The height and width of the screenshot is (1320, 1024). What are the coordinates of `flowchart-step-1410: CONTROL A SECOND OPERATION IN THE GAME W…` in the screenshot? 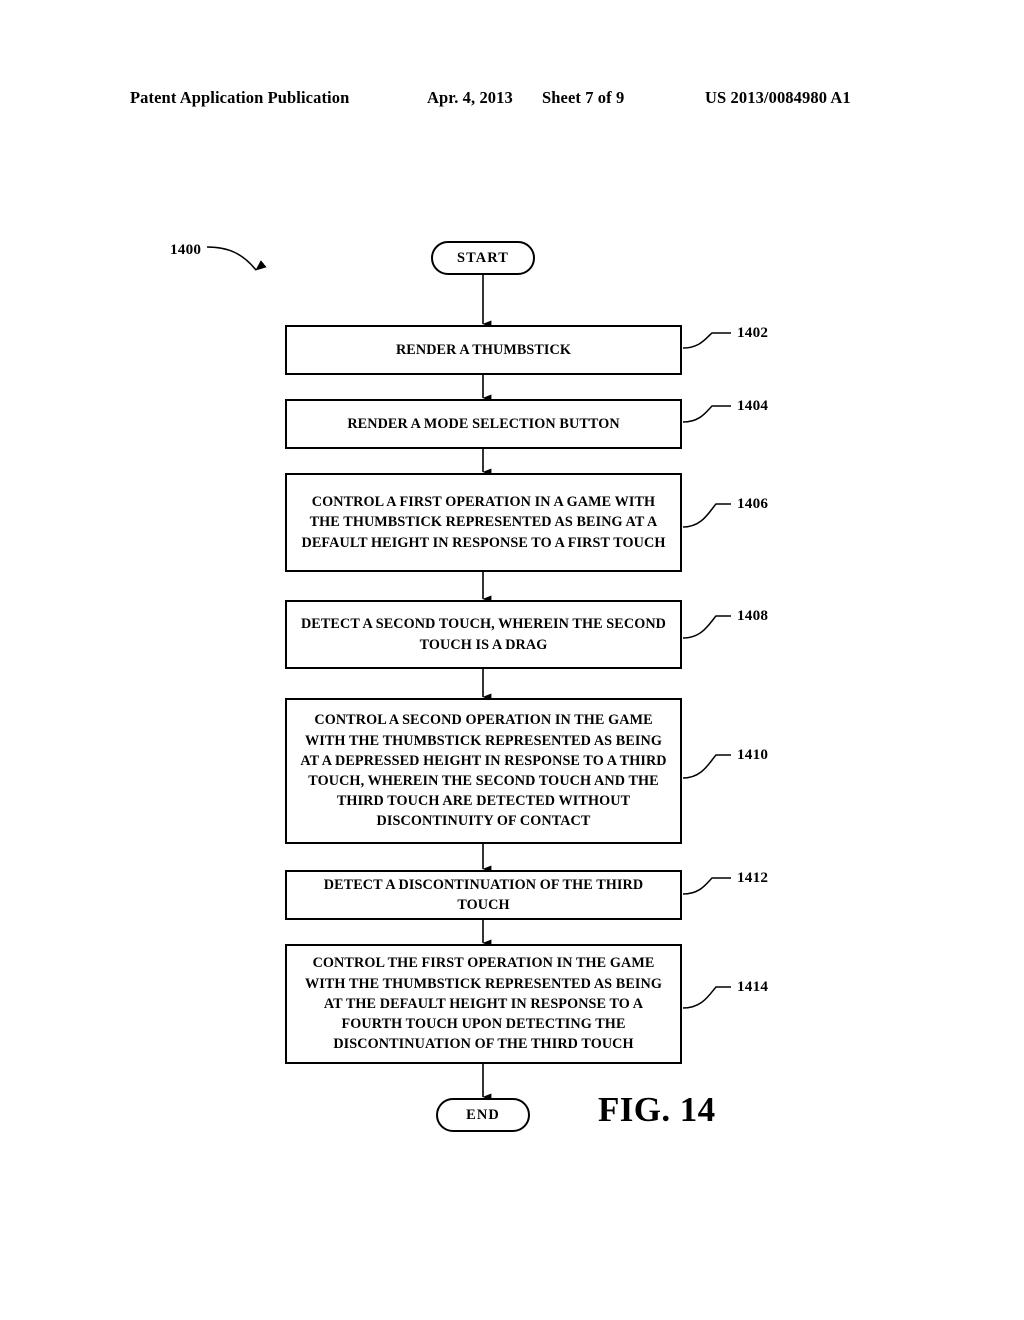 It's located at (483, 771).